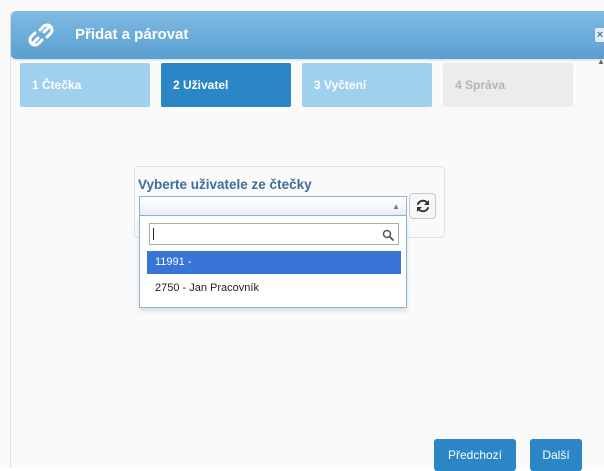 Image resolution: width=604 pixels, height=471 pixels. I want to click on text-cursor, so click(153, 234).